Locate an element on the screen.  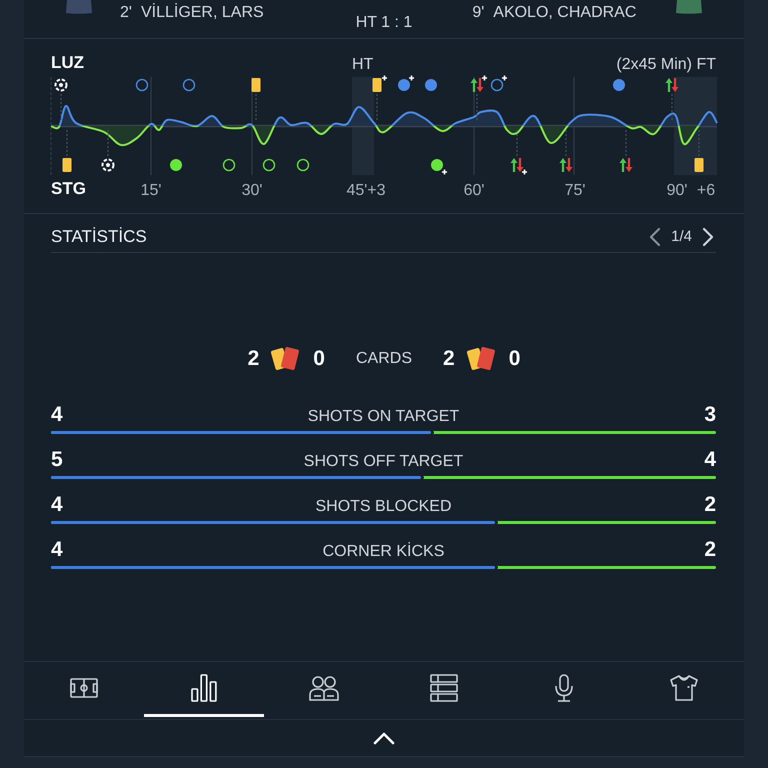
next-page-button is located at coordinates (708, 237).